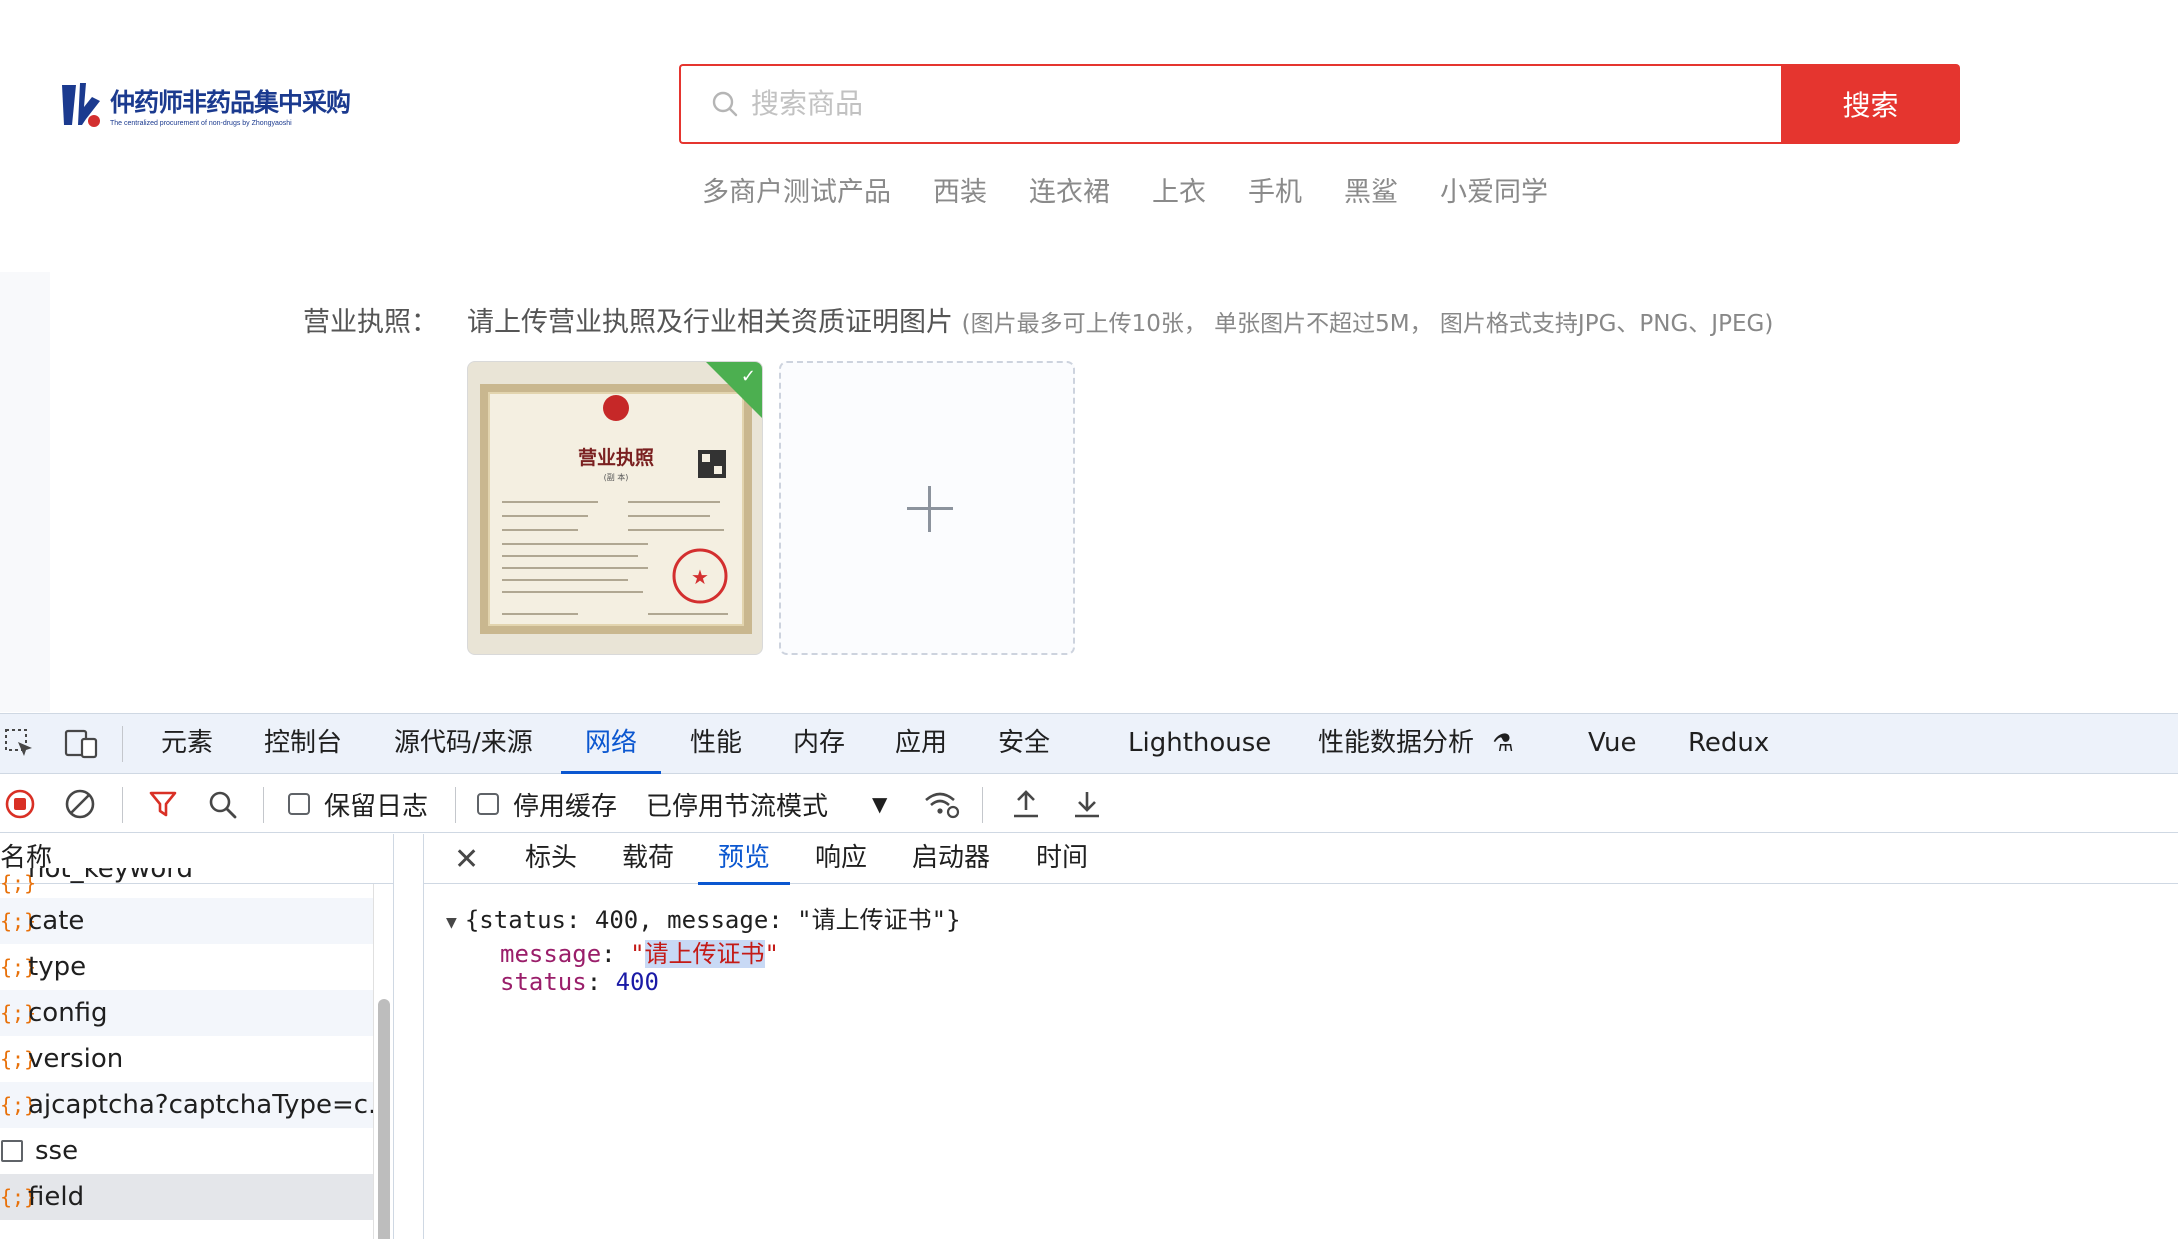 The height and width of the screenshot is (1239, 2178). Describe the element at coordinates (744, 859) in the screenshot. I see `tab-preview: 预览` at that location.